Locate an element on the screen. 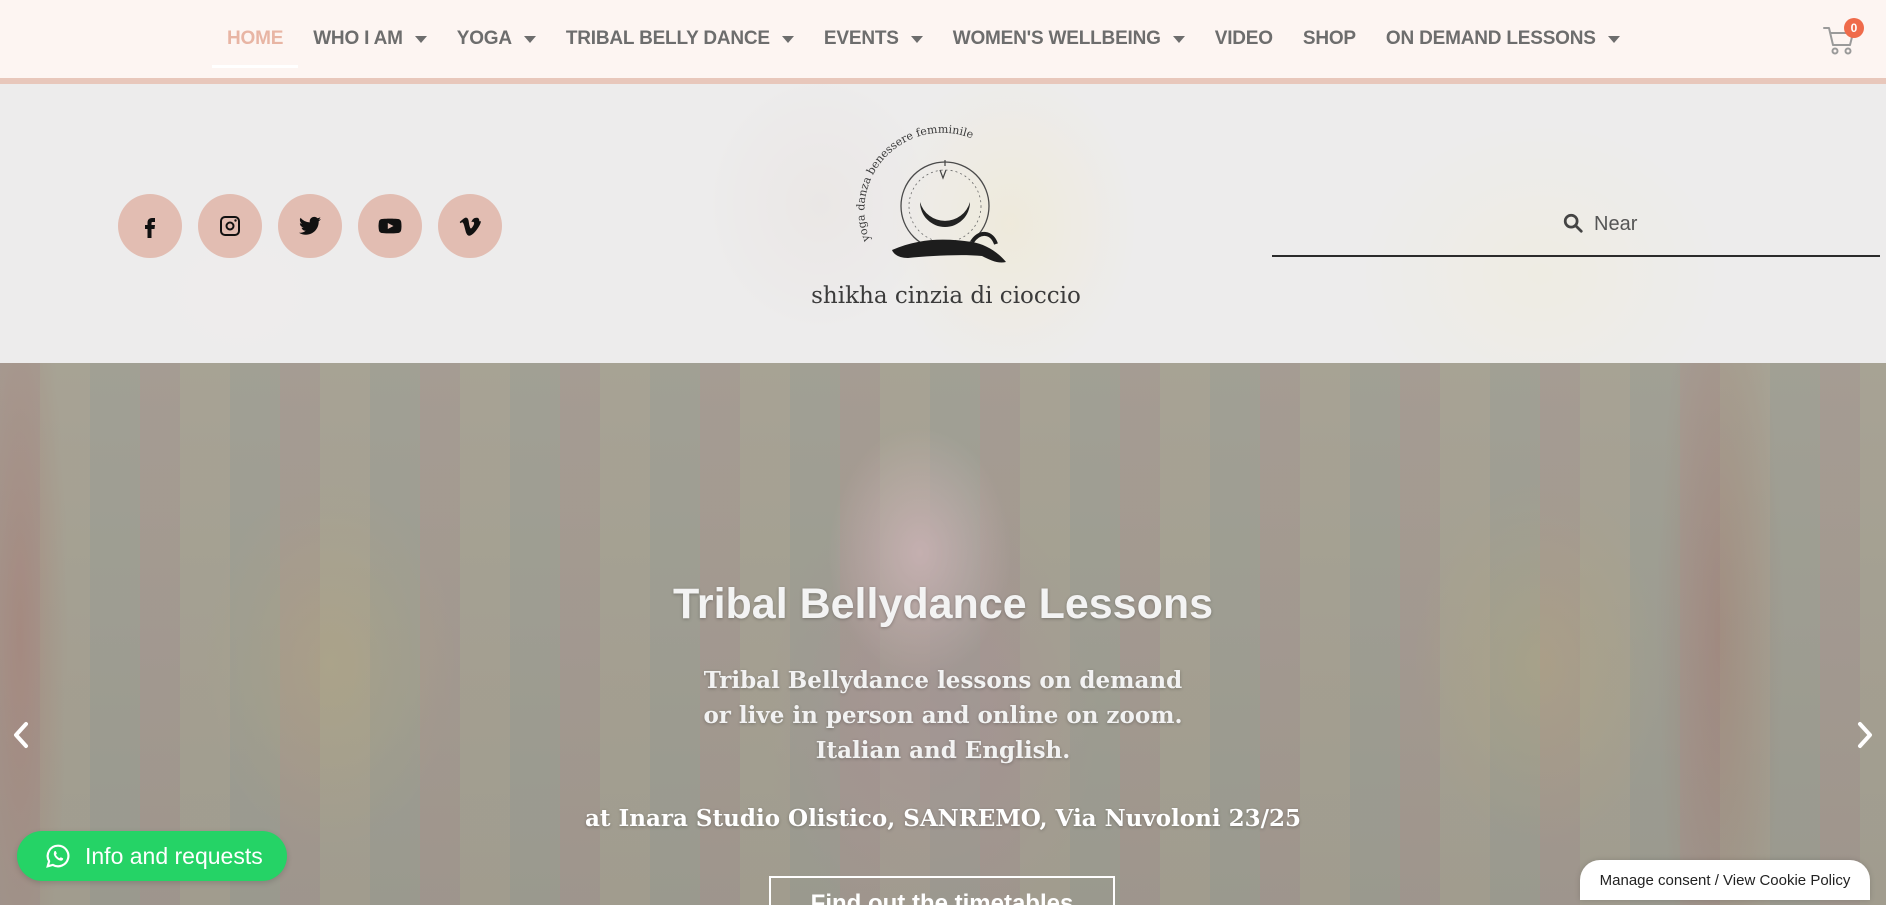 This screenshot has width=1886, height=905. nav-item-video: VIDEO is located at coordinates (1244, 39).